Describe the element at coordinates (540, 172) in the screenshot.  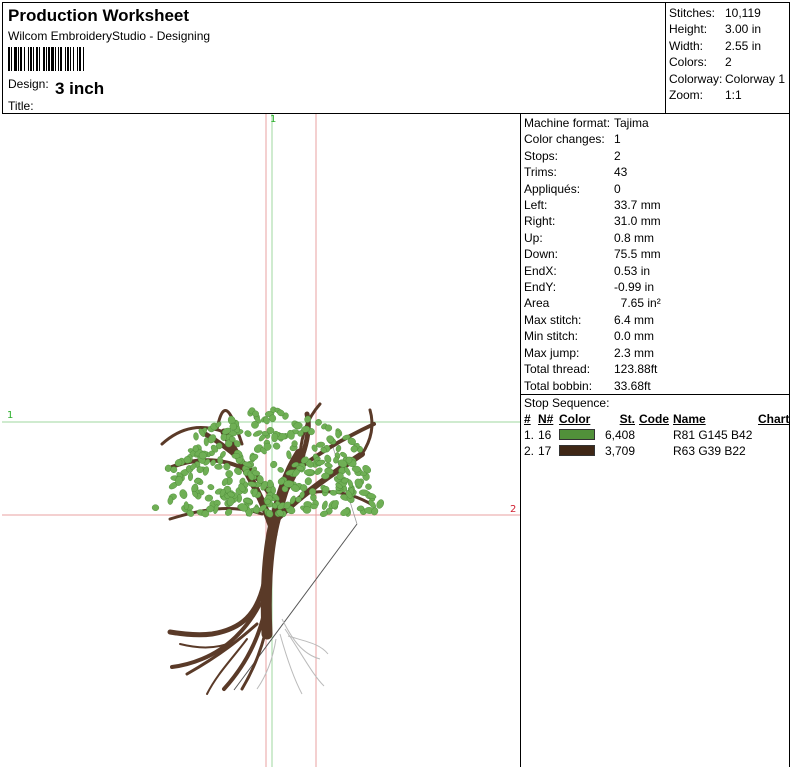
I see `machine-stat-label: Trims:` at that location.